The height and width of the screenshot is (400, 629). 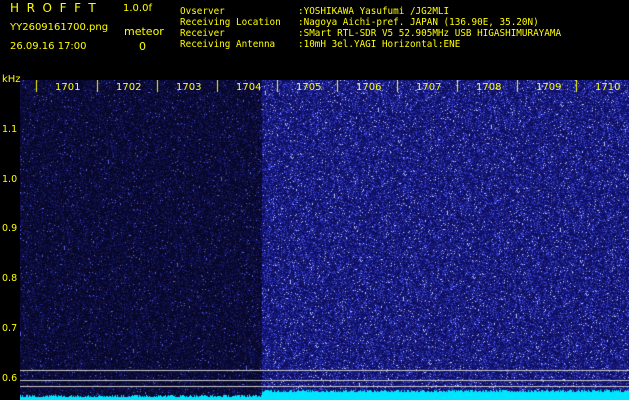 What do you see at coordinates (48, 46) in the screenshot?
I see `timestamp: 26.09.16 17:00` at bounding box center [48, 46].